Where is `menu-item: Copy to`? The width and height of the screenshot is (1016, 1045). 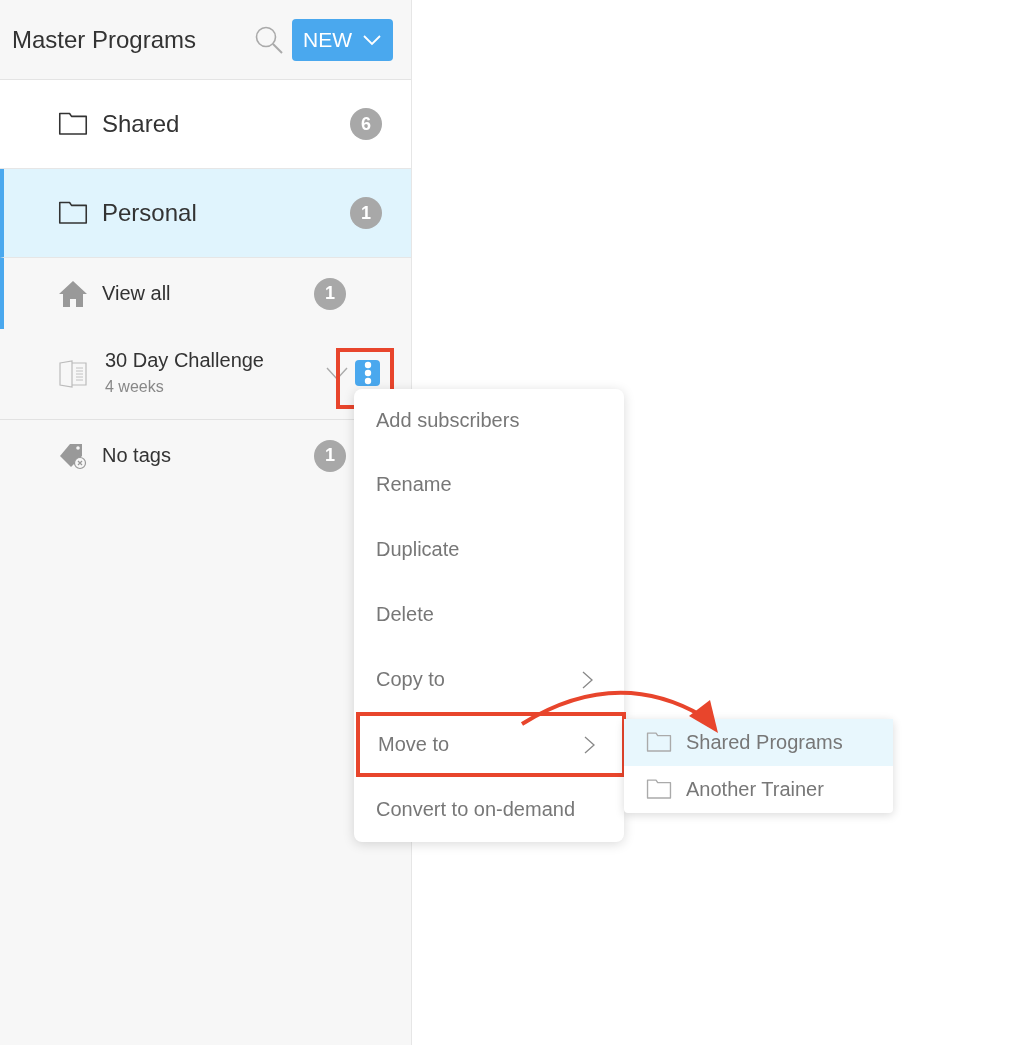 menu-item: Copy to is located at coordinates (489, 679).